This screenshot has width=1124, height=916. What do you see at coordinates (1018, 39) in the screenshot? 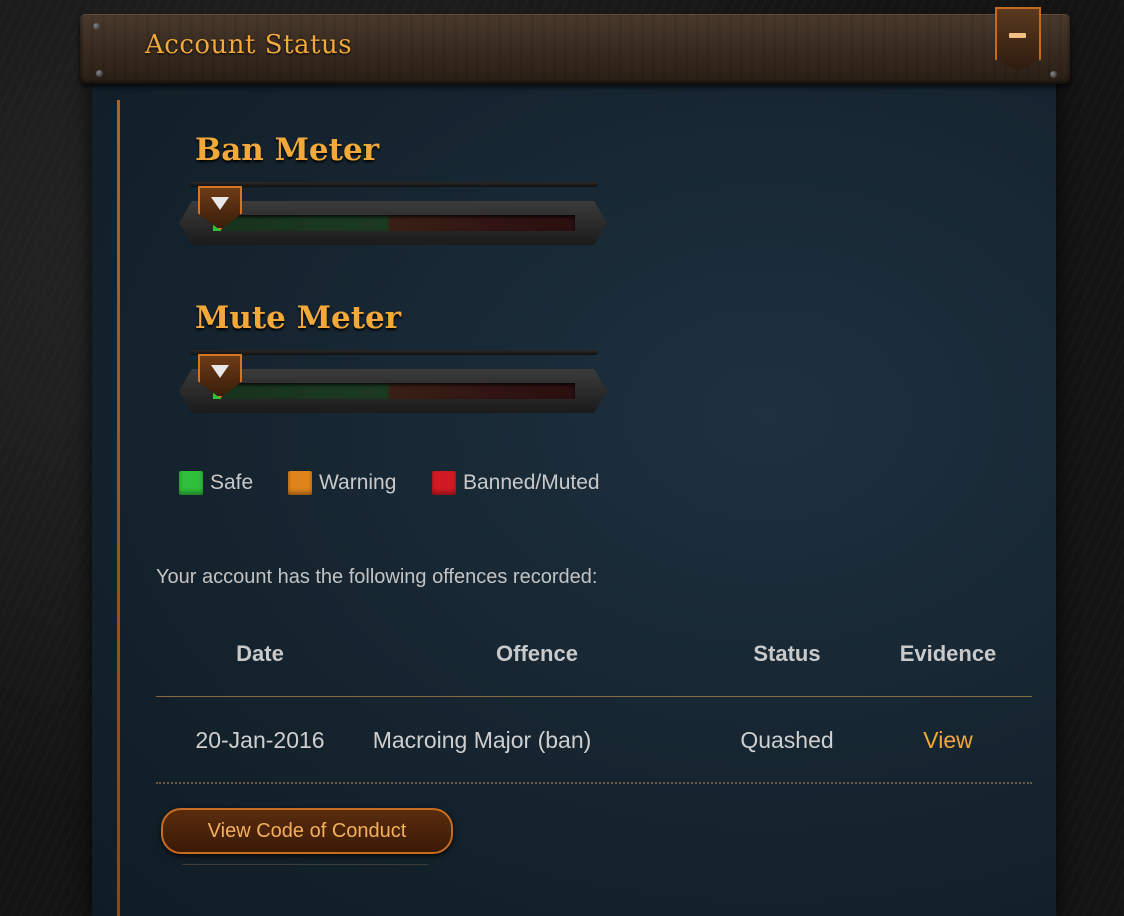
I see `collapse-button` at bounding box center [1018, 39].